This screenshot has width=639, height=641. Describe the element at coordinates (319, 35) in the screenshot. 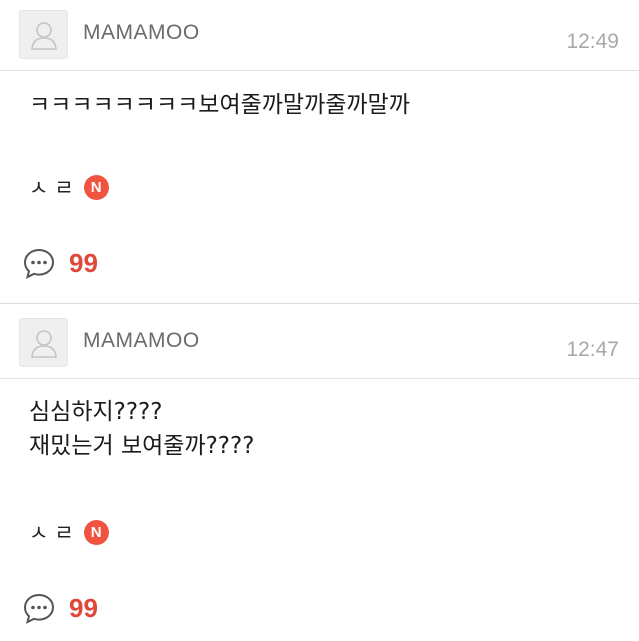

I see `post-header: MAMAMOO 12:49` at that location.